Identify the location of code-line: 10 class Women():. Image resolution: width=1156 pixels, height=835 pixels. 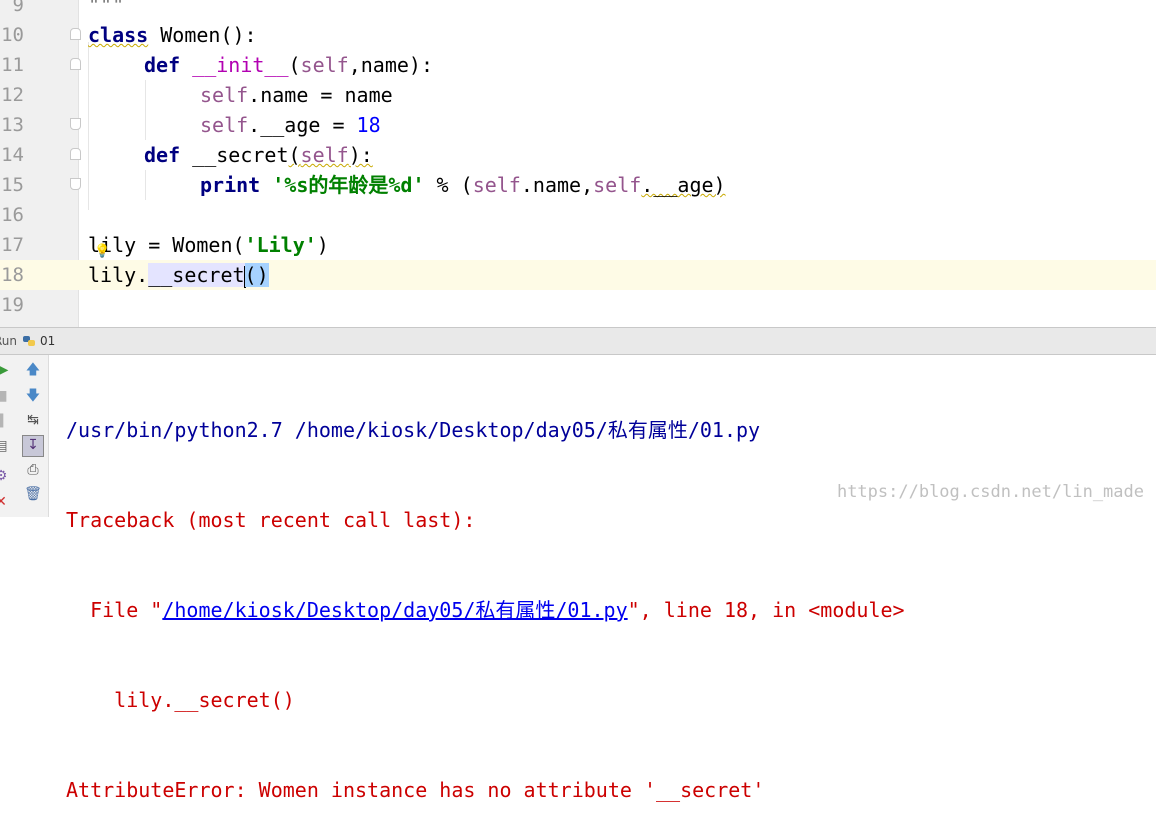
(578, 35).